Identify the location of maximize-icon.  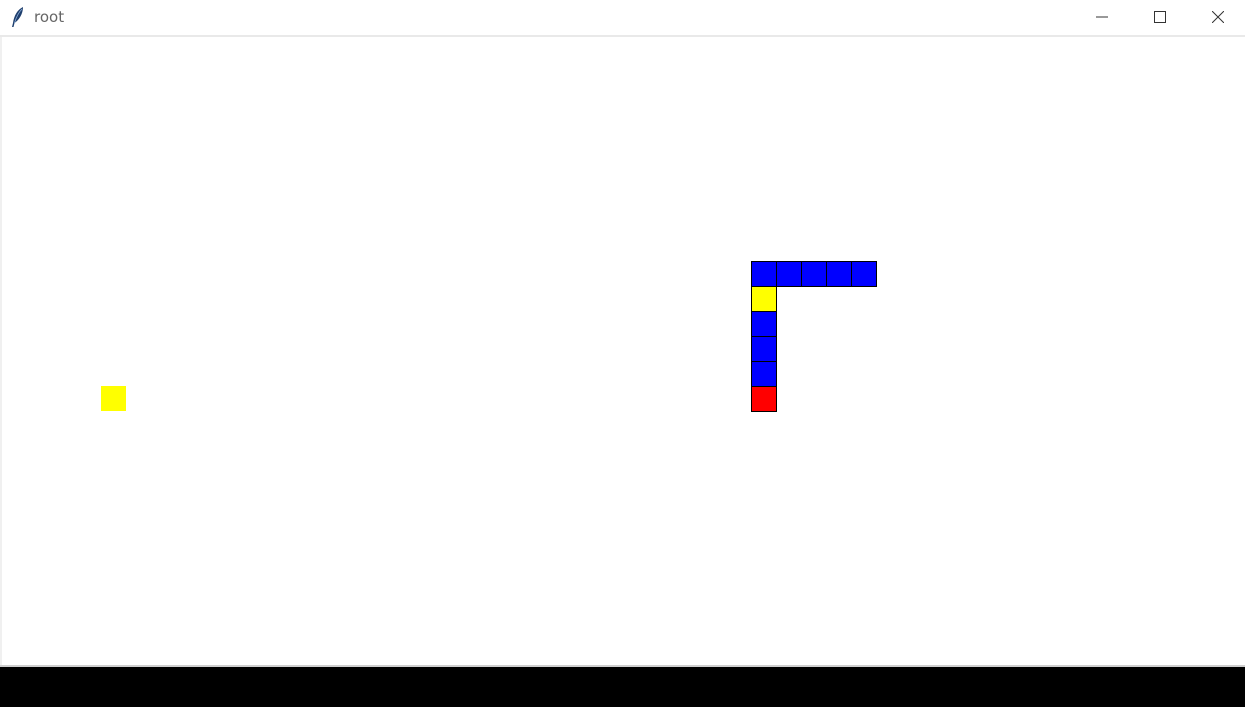
(1160, 17).